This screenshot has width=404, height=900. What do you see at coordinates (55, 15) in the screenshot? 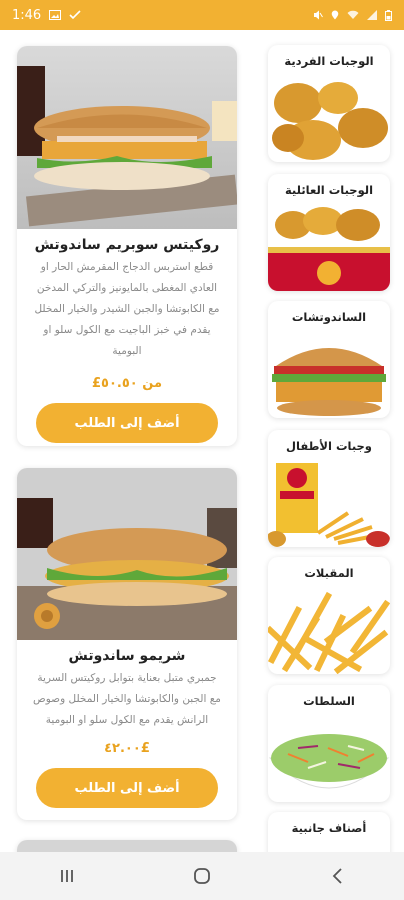
I see `image-icon` at bounding box center [55, 15].